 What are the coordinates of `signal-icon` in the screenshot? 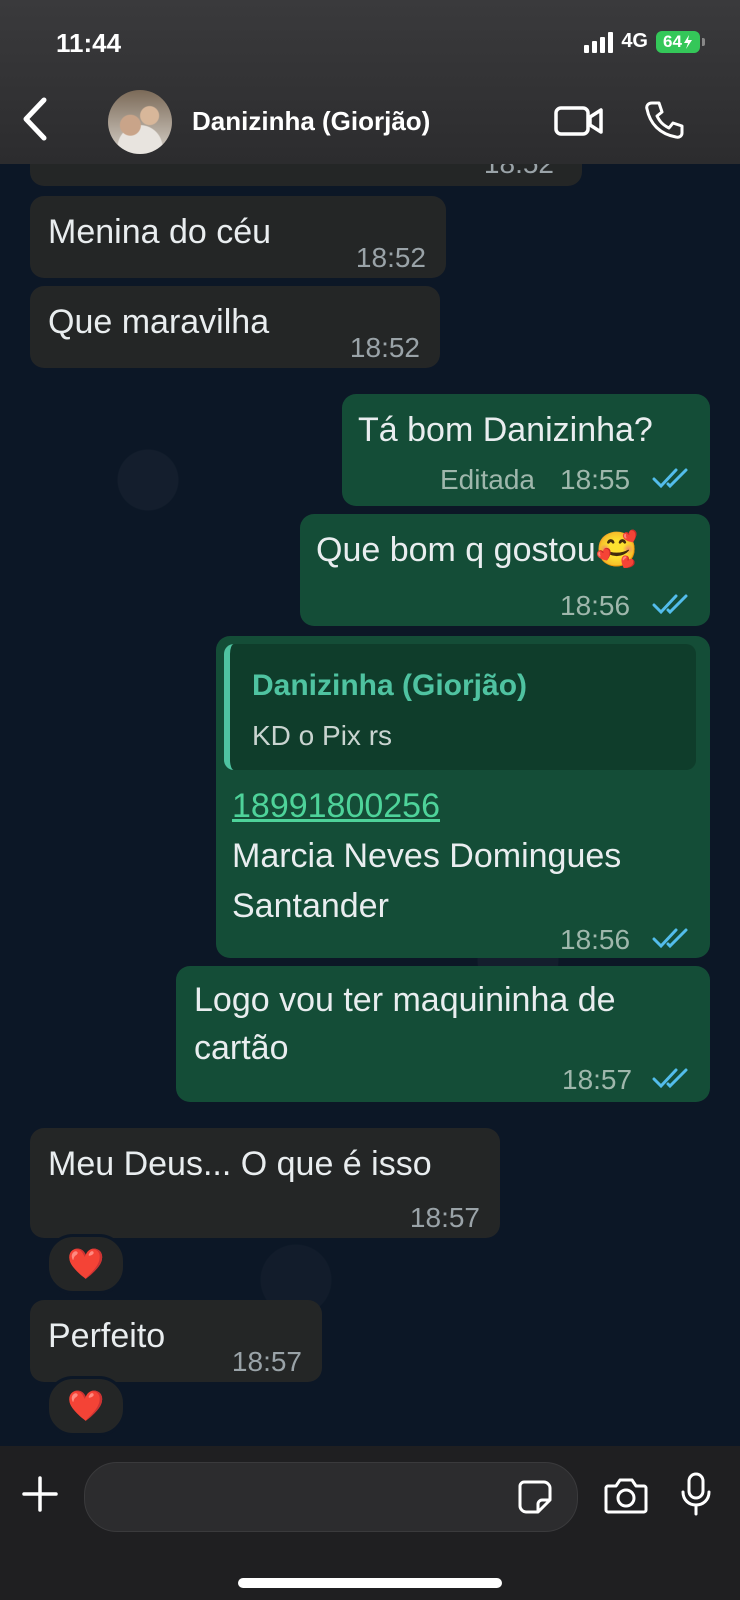 It's located at (599, 42).